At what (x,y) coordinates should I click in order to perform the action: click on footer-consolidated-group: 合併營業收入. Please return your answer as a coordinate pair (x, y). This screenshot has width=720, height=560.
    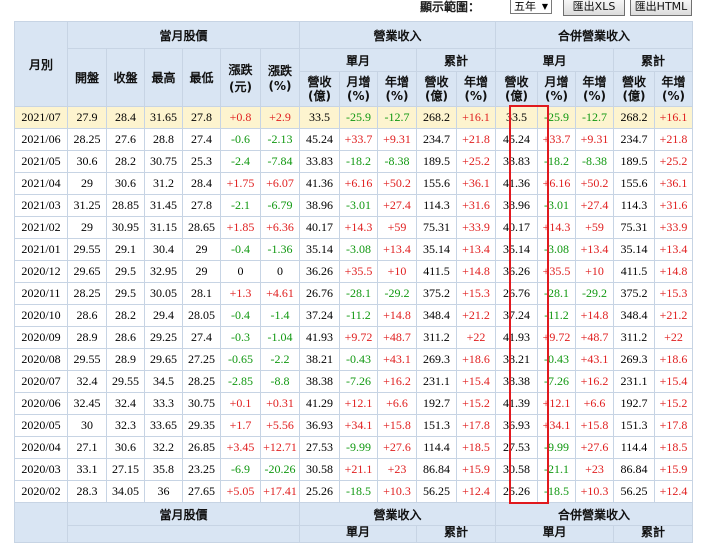
    Looking at the image, I should click on (594, 514).